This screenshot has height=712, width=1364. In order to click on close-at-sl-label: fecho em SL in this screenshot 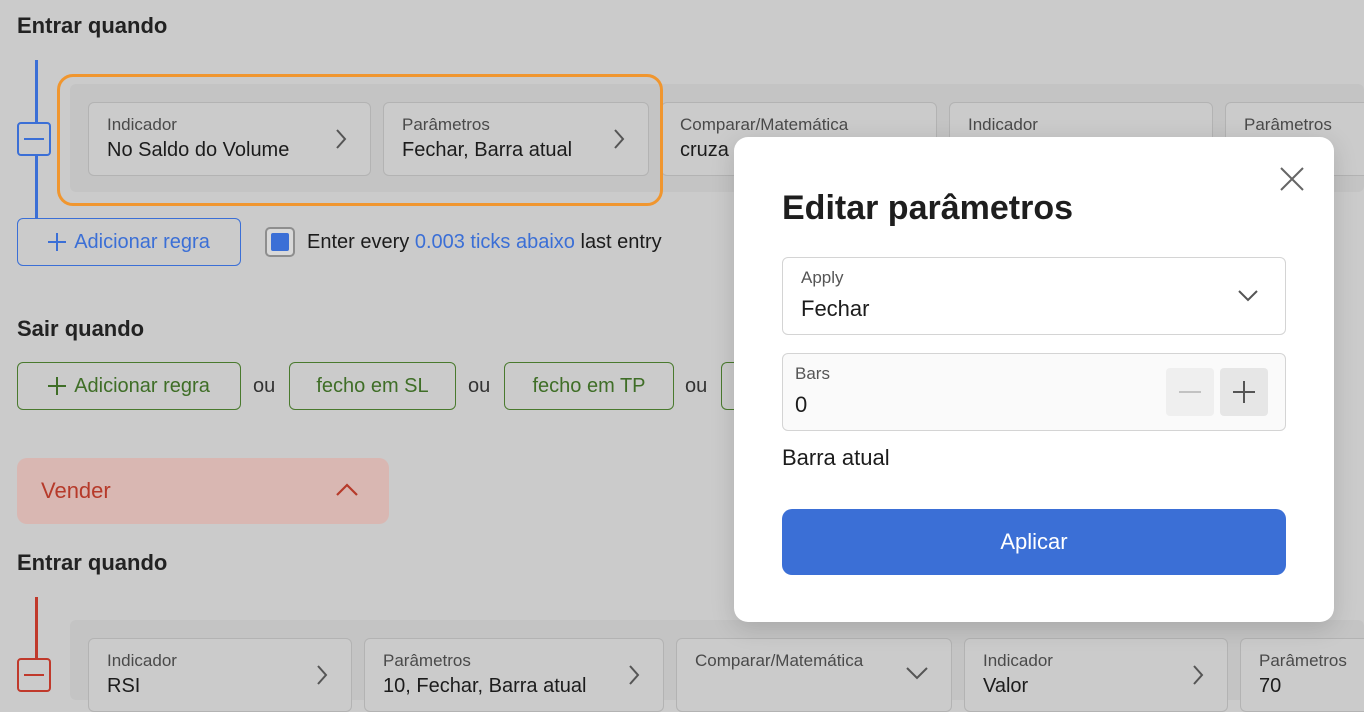, I will do `click(372, 385)`.